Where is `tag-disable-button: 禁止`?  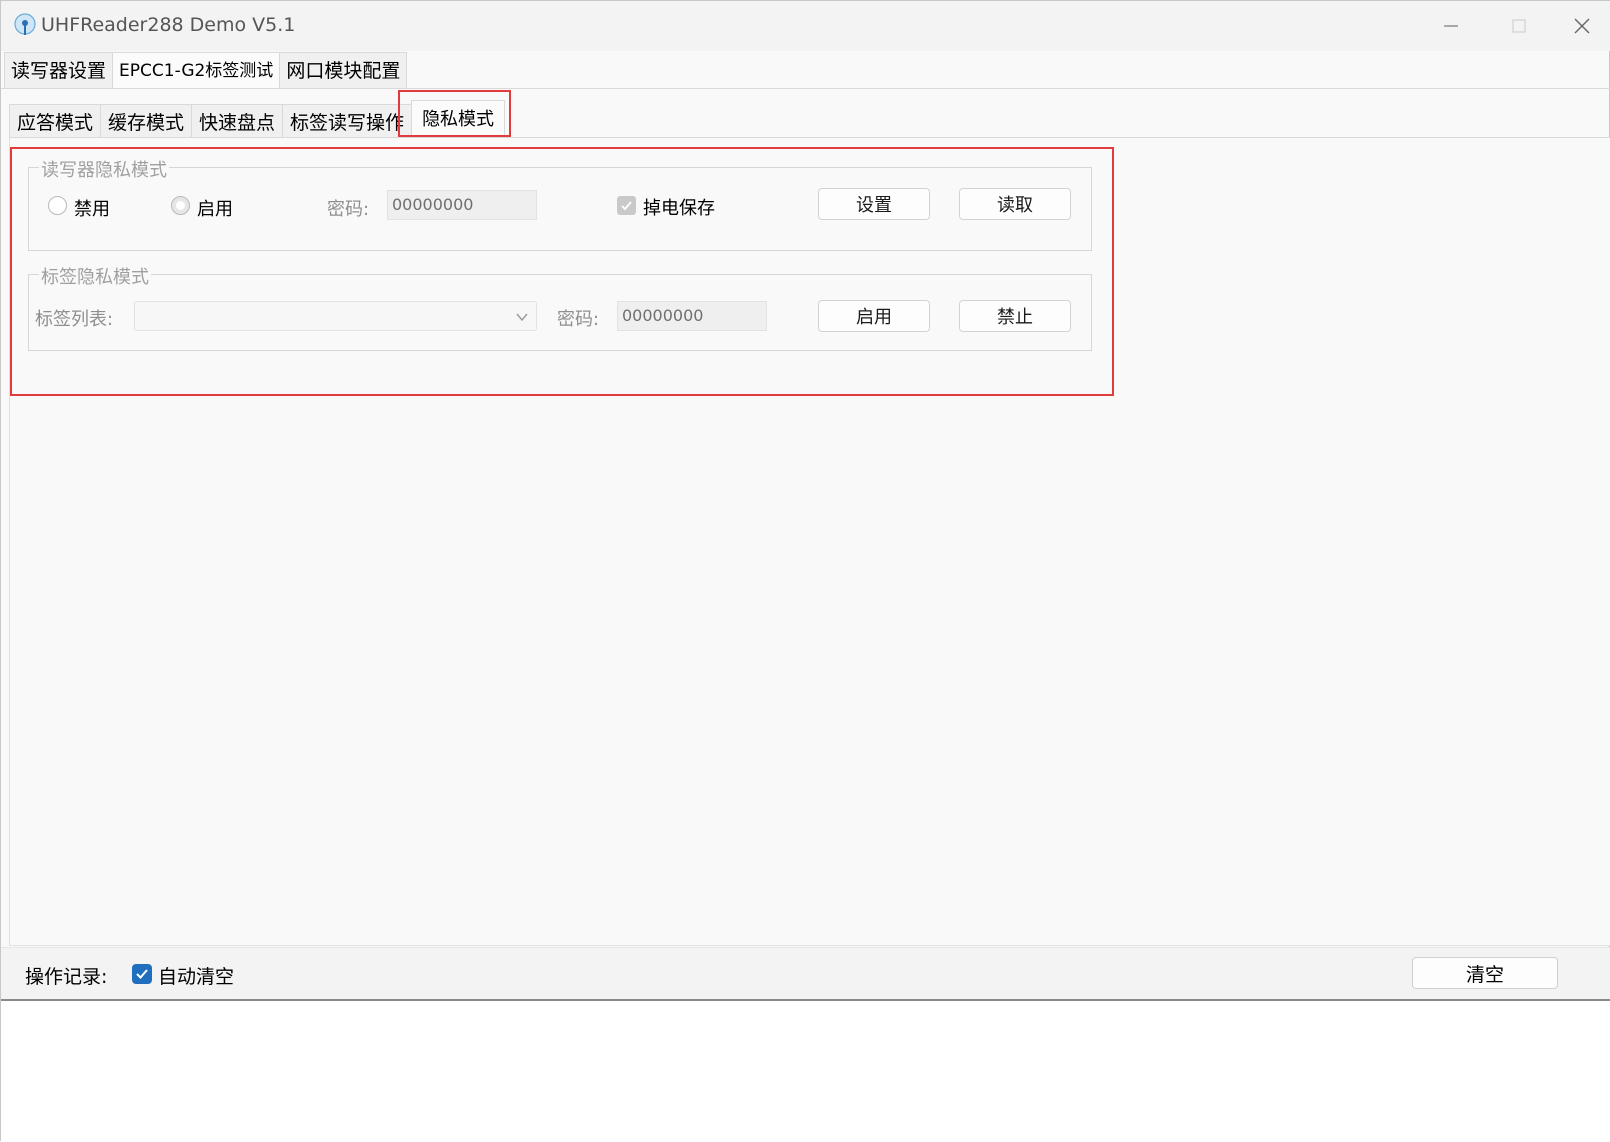 tag-disable-button: 禁止 is located at coordinates (1015, 316).